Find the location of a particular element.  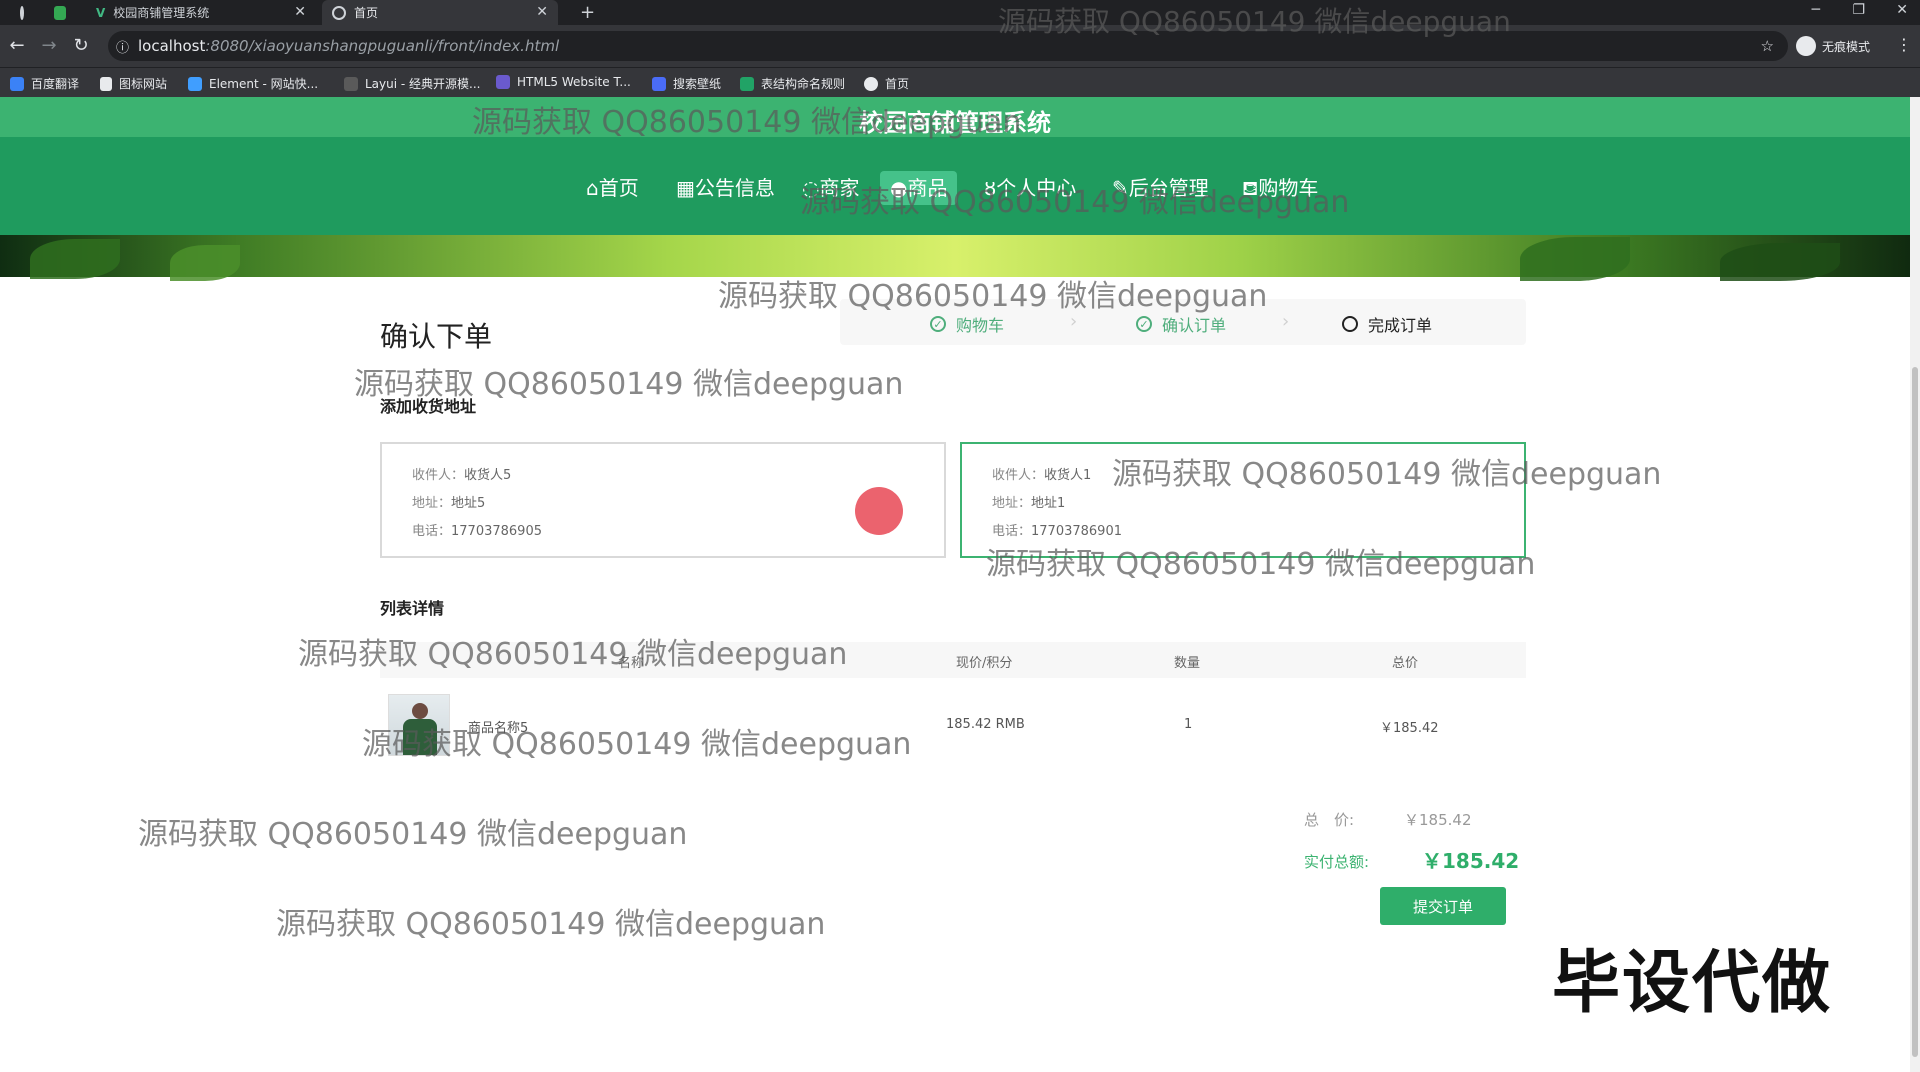

forward-icon: → is located at coordinates (49, 46).